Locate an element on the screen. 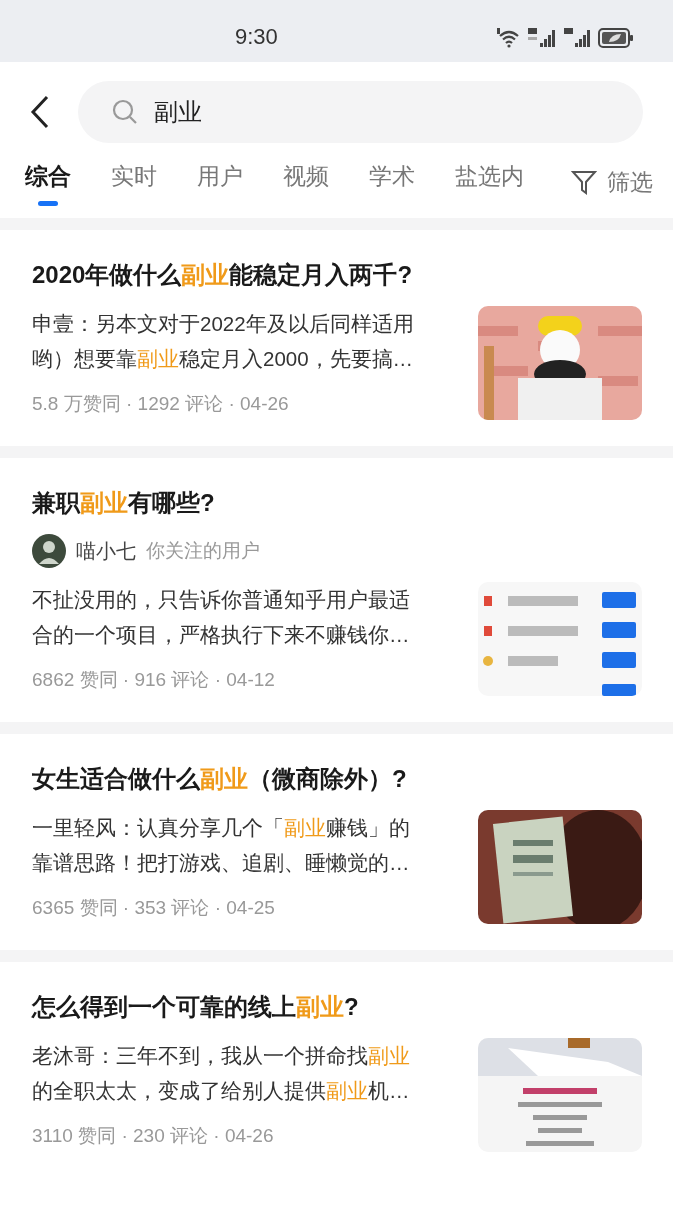 The image size is (673, 1211). search-icon is located at coordinates (125, 112).